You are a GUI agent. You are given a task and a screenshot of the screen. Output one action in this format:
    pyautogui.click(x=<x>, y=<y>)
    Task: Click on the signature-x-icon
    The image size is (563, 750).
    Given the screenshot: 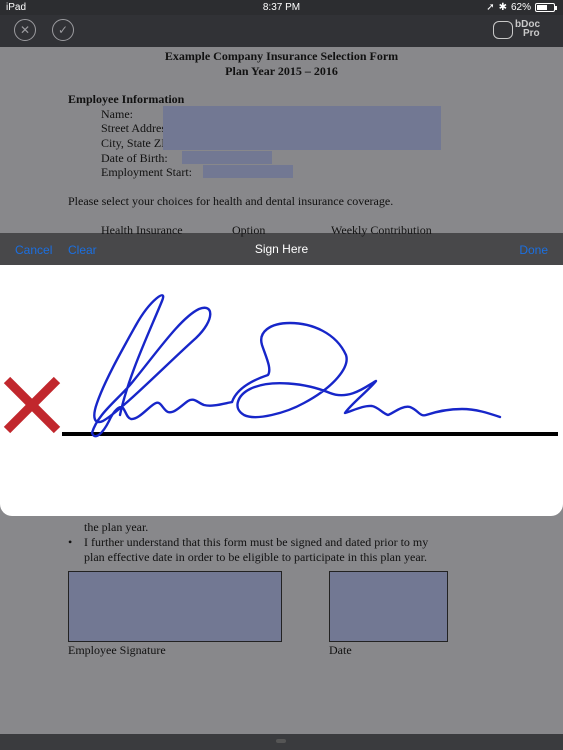 What is the action you would take?
    pyautogui.click(x=32, y=405)
    